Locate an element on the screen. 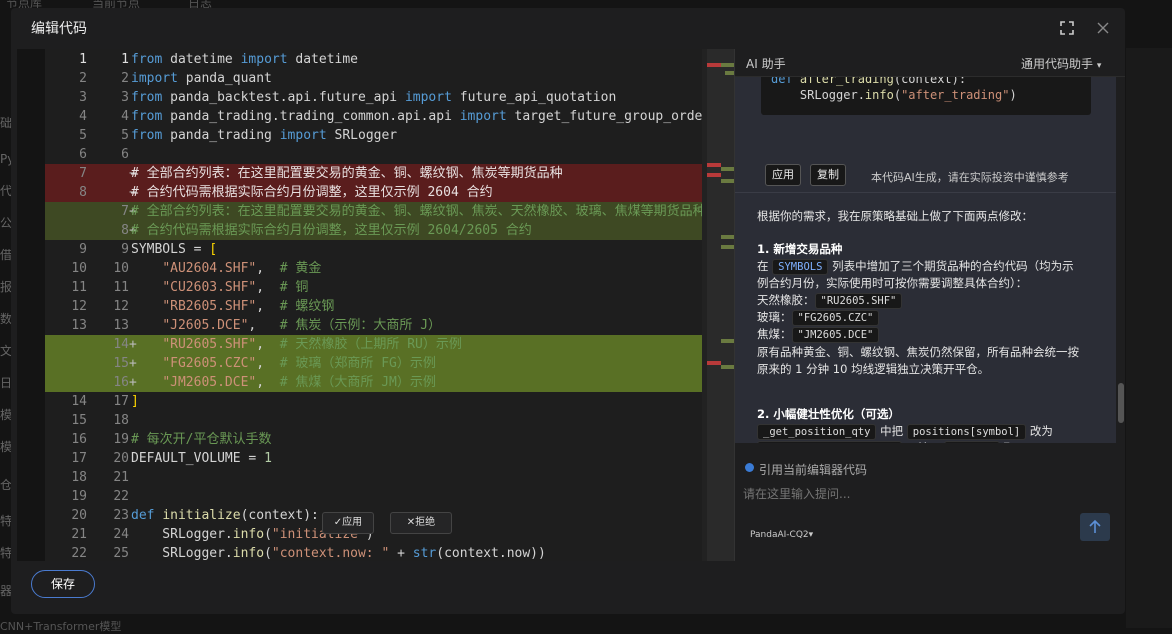 This screenshot has height=634, width=1172. old-line-number: 2 is located at coordinates (83, 78).